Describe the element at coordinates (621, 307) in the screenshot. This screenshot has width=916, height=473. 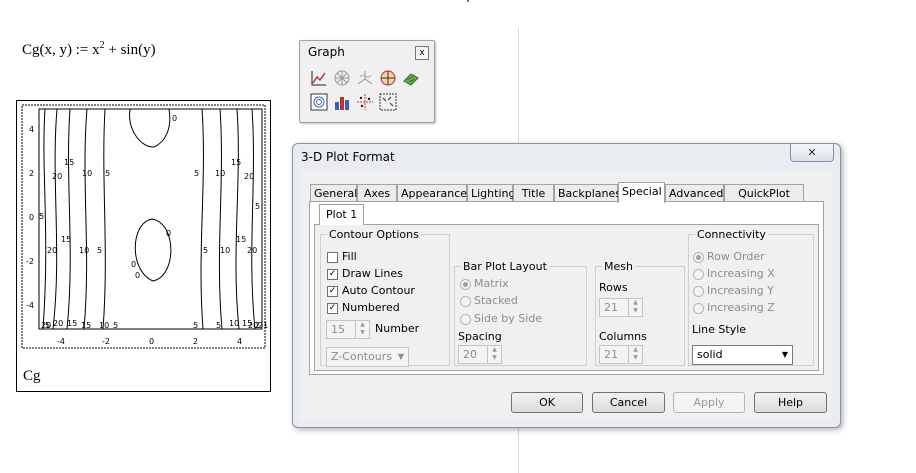
I see `rows-stepper: 21 ▲ ▼` at that location.